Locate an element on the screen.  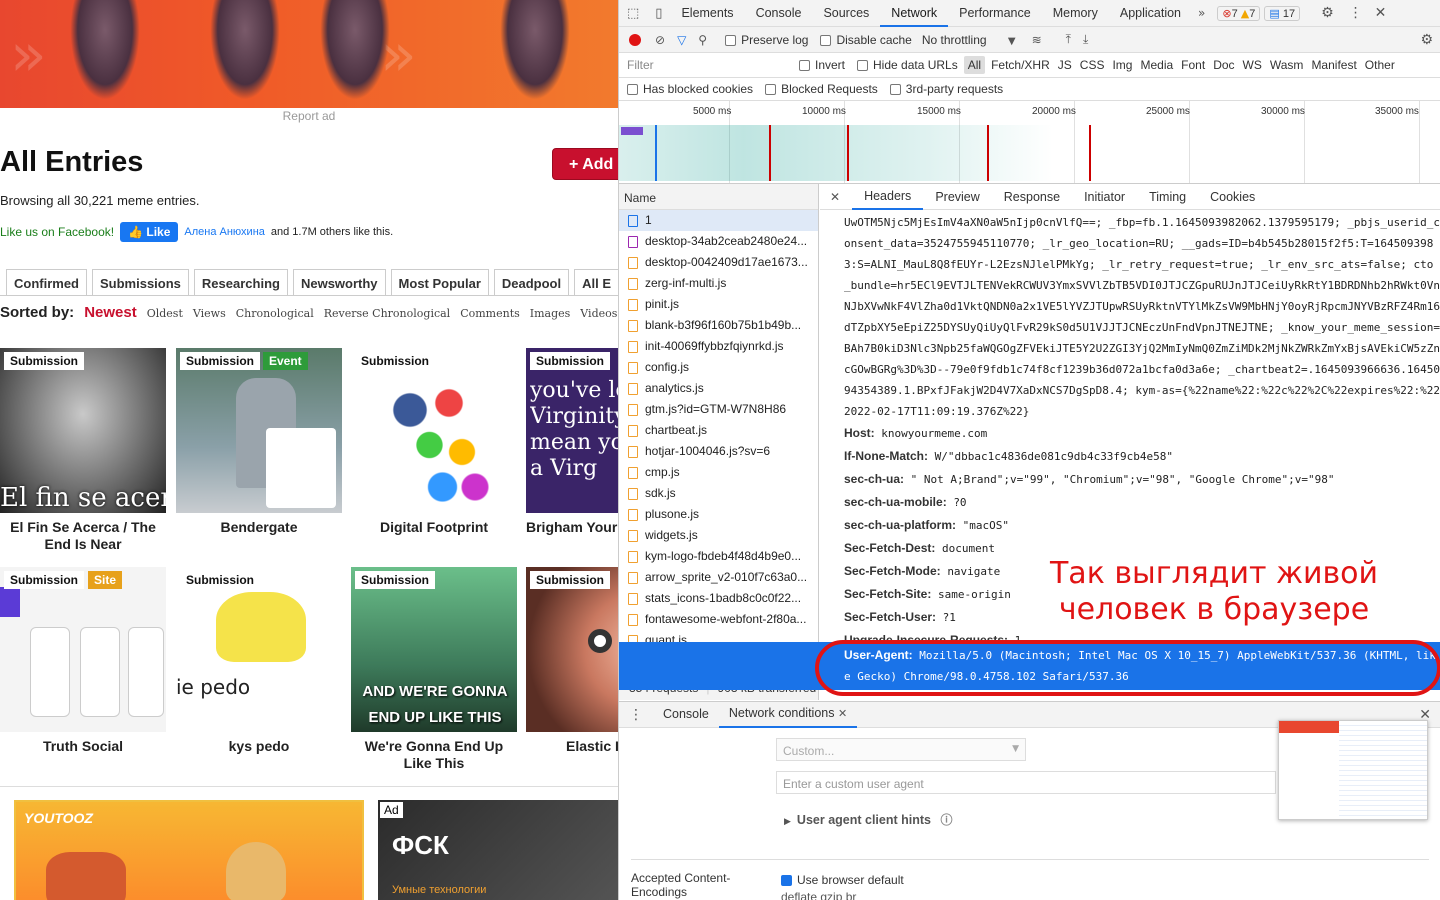
request-row: analytics.js is located at coordinates (718, 388).